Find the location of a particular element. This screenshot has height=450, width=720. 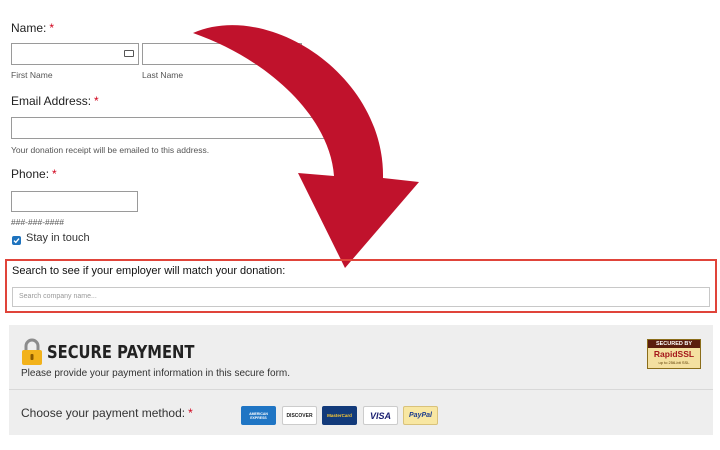

payment-method-label: Choose your payment method: * is located at coordinates (107, 413).